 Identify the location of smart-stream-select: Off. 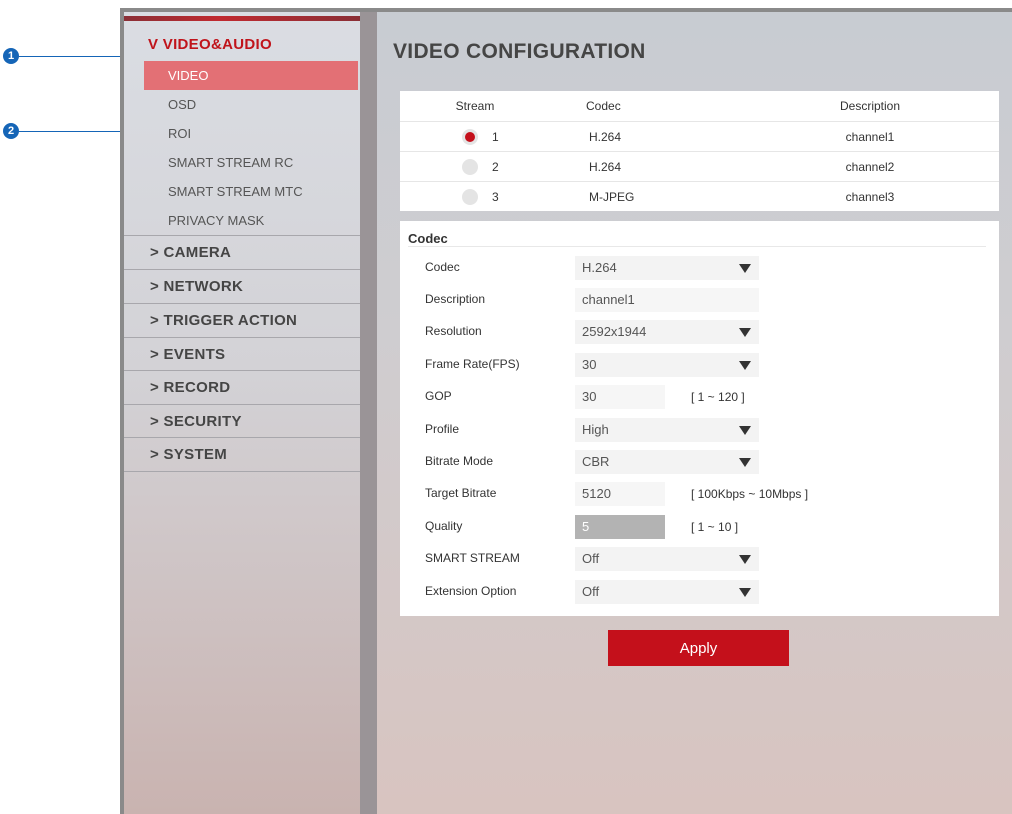
(667, 559).